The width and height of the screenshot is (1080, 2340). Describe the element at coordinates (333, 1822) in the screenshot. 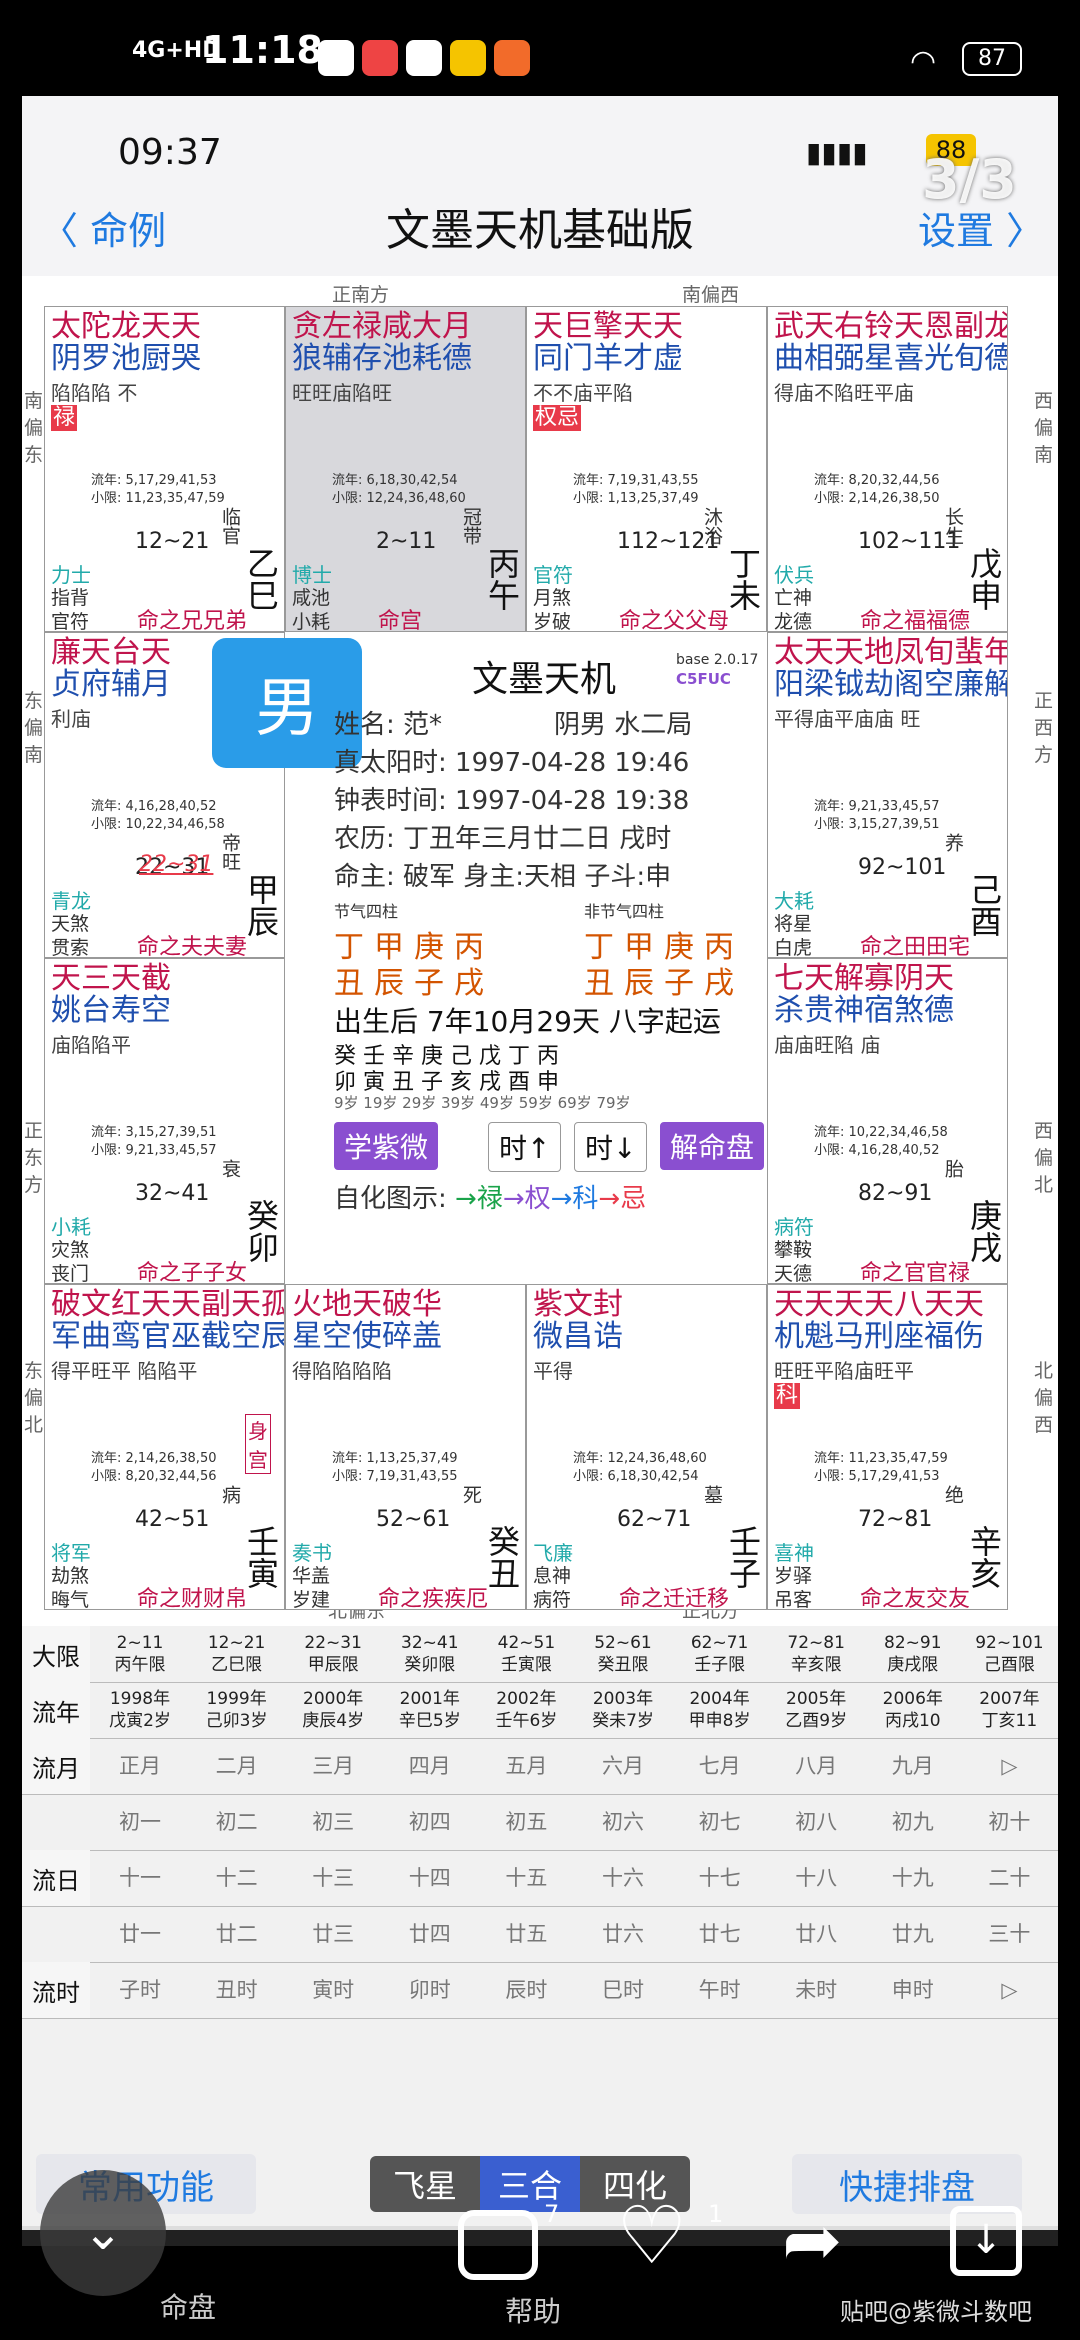

I see `table-cell: 初三` at that location.